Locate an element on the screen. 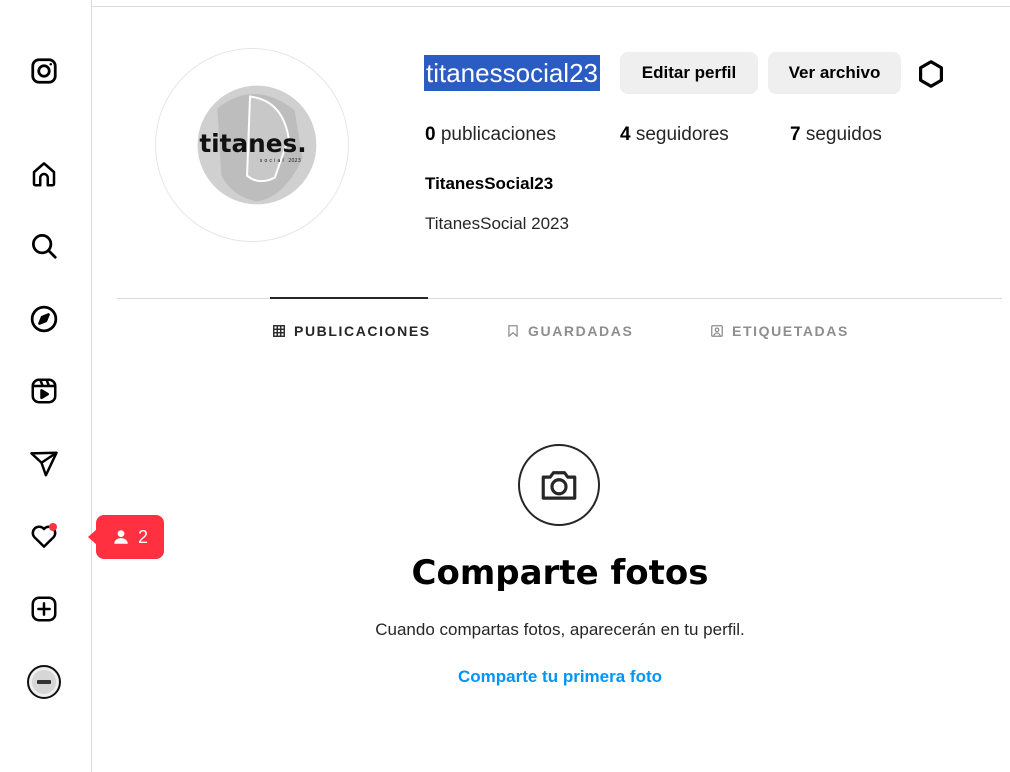 This screenshot has width=1010, height=772. edit-profile-button: Editar perfil is located at coordinates (689, 73).